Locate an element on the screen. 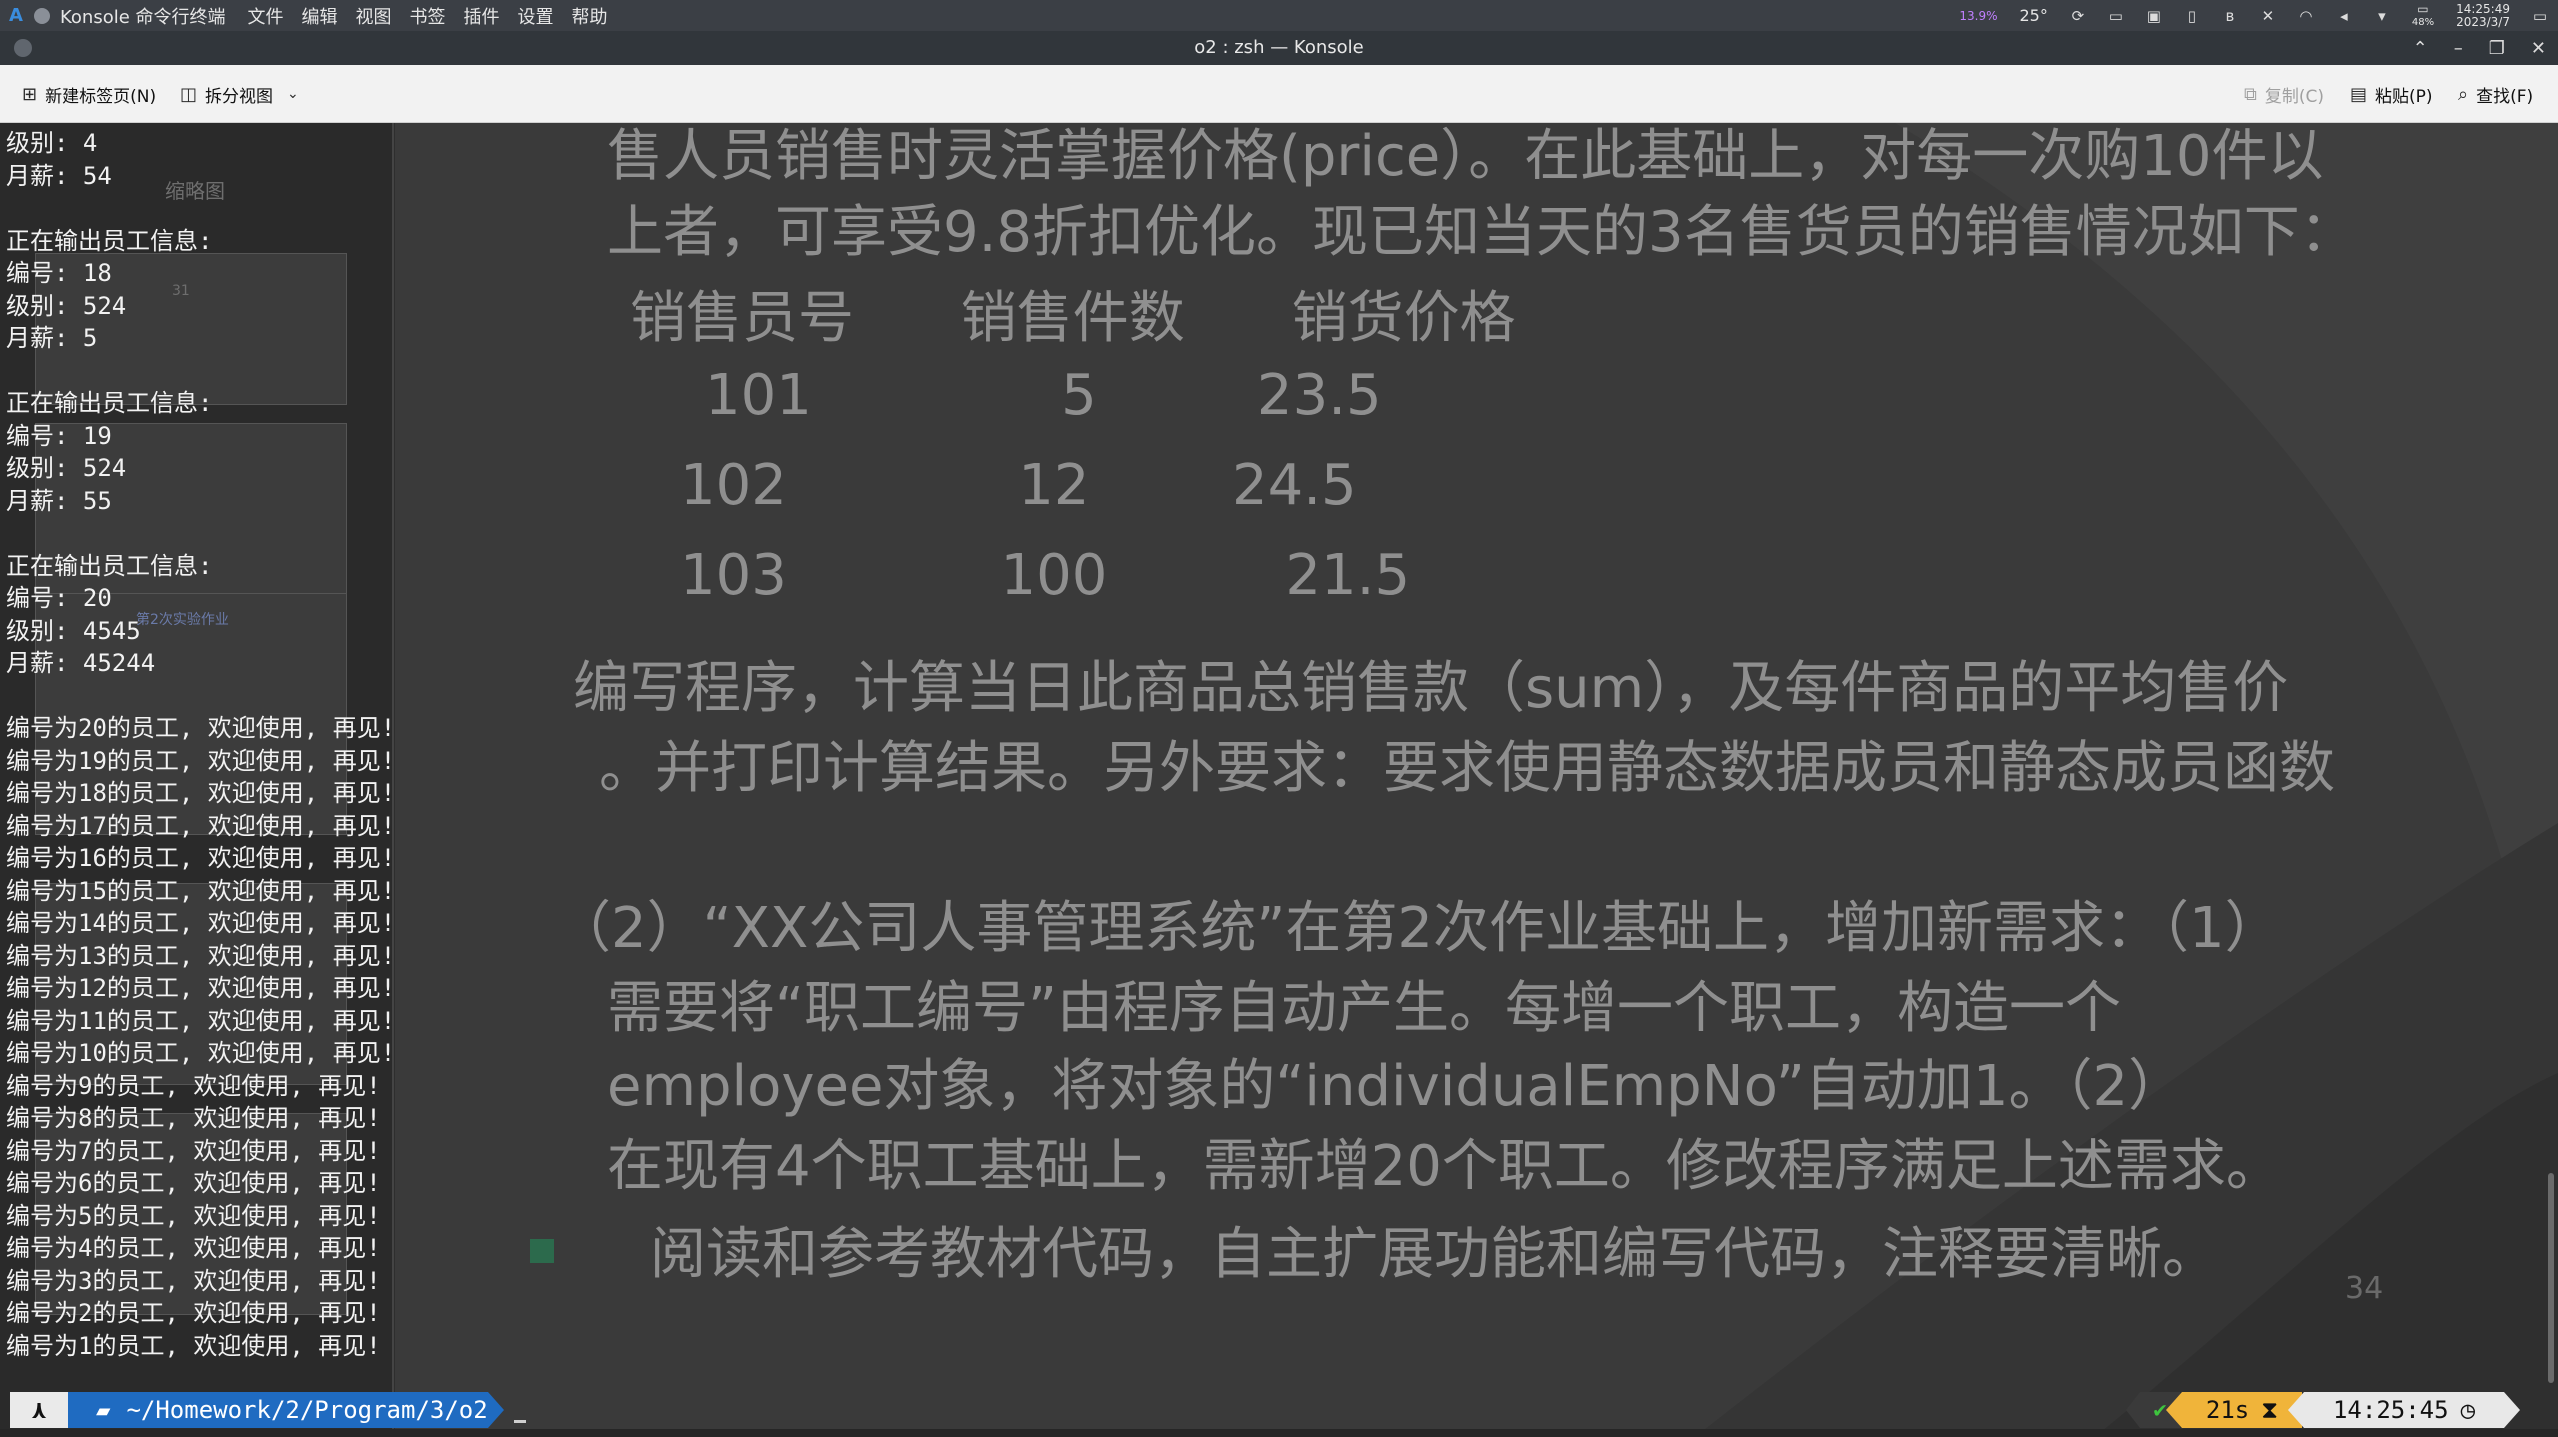  menu-view: 视图 is located at coordinates (374, 16).